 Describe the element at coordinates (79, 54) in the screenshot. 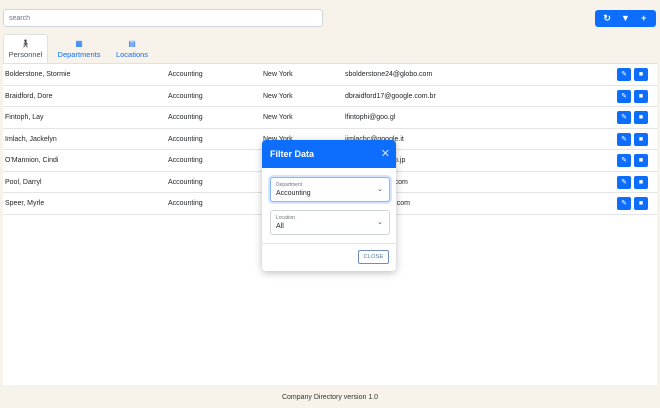

I see `tab-label: Departments` at that location.